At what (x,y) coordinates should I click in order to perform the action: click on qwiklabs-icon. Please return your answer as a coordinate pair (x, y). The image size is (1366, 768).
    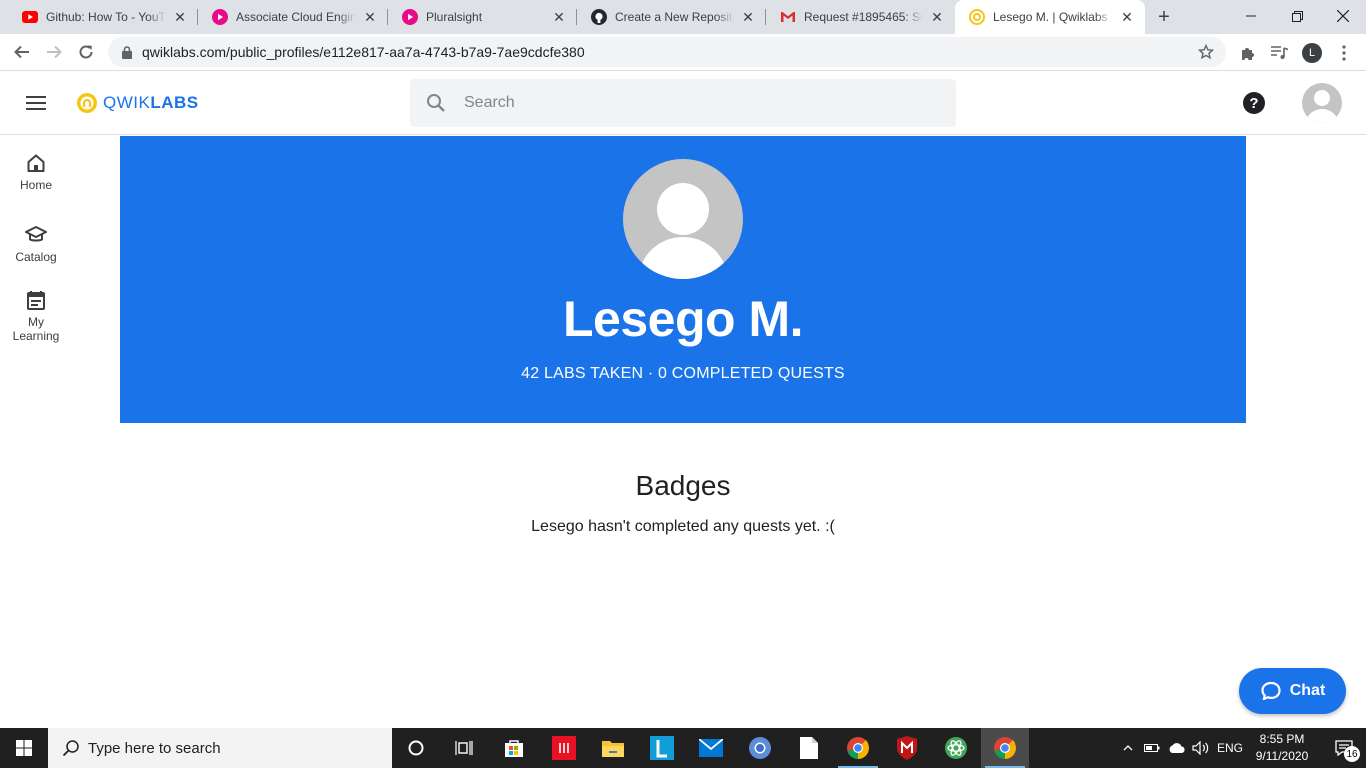
    Looking at the image, I should click on (977, 17).